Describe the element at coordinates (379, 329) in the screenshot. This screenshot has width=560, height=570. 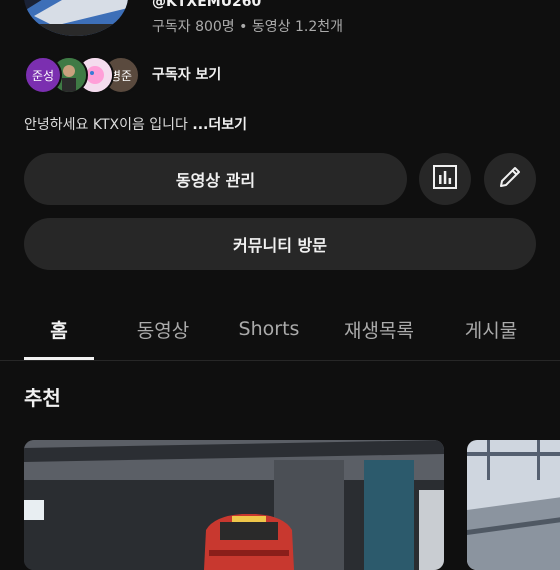
I see `tab-playlists: 재생목록` at that location.